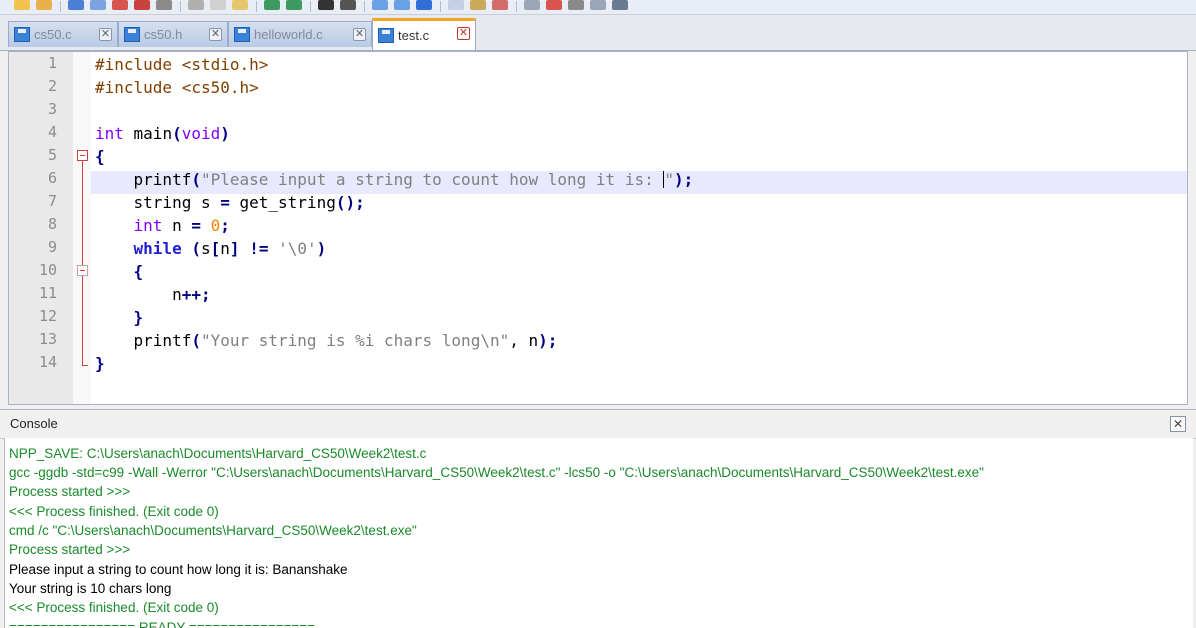  What do you see at coordinates (52, 86) in the screenshot?
I see `line-number: 2` at bounding box center [52, 86].